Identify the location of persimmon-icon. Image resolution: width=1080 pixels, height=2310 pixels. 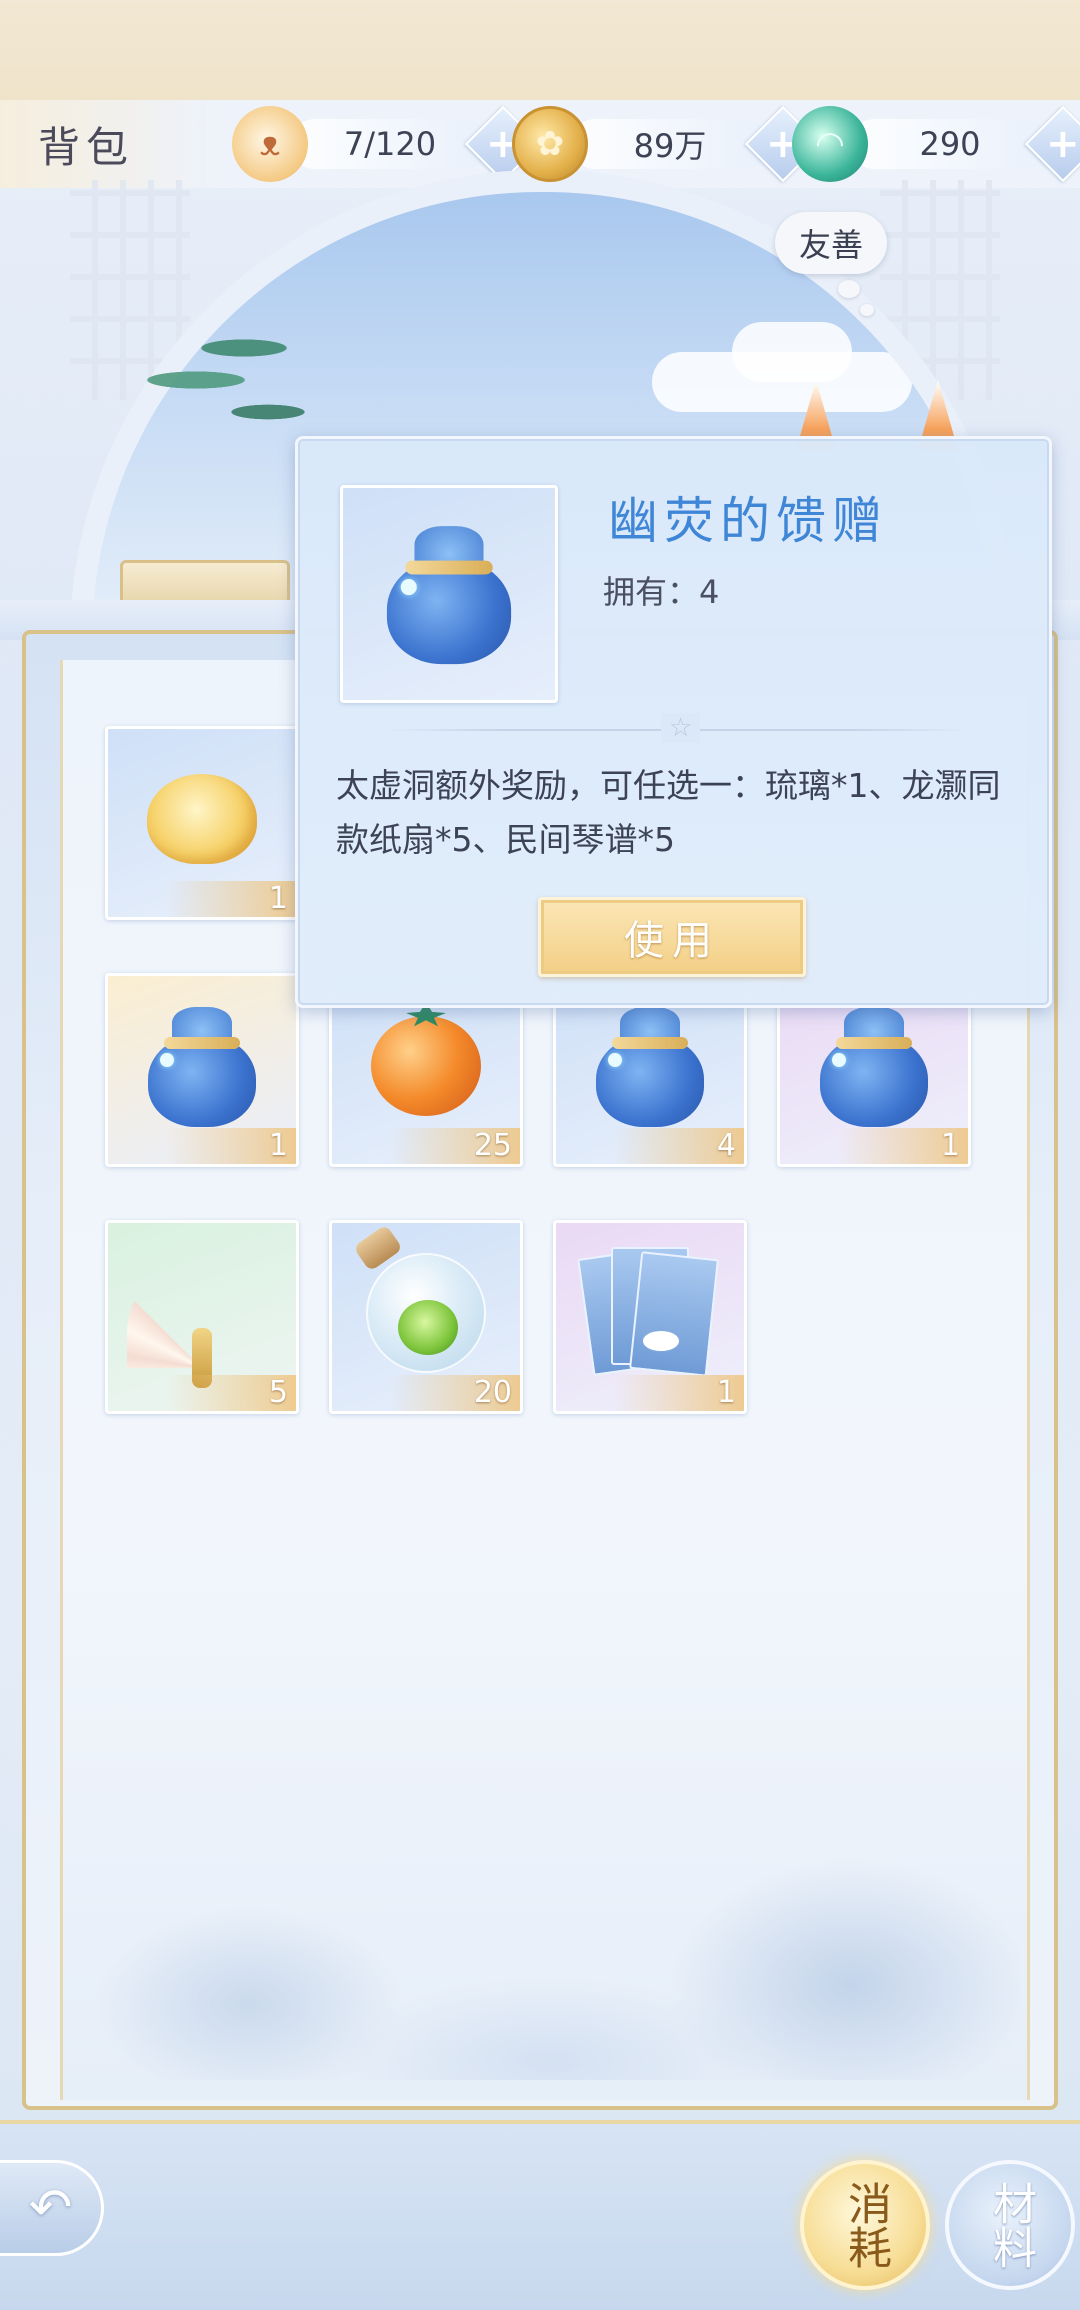
(426, 1066).